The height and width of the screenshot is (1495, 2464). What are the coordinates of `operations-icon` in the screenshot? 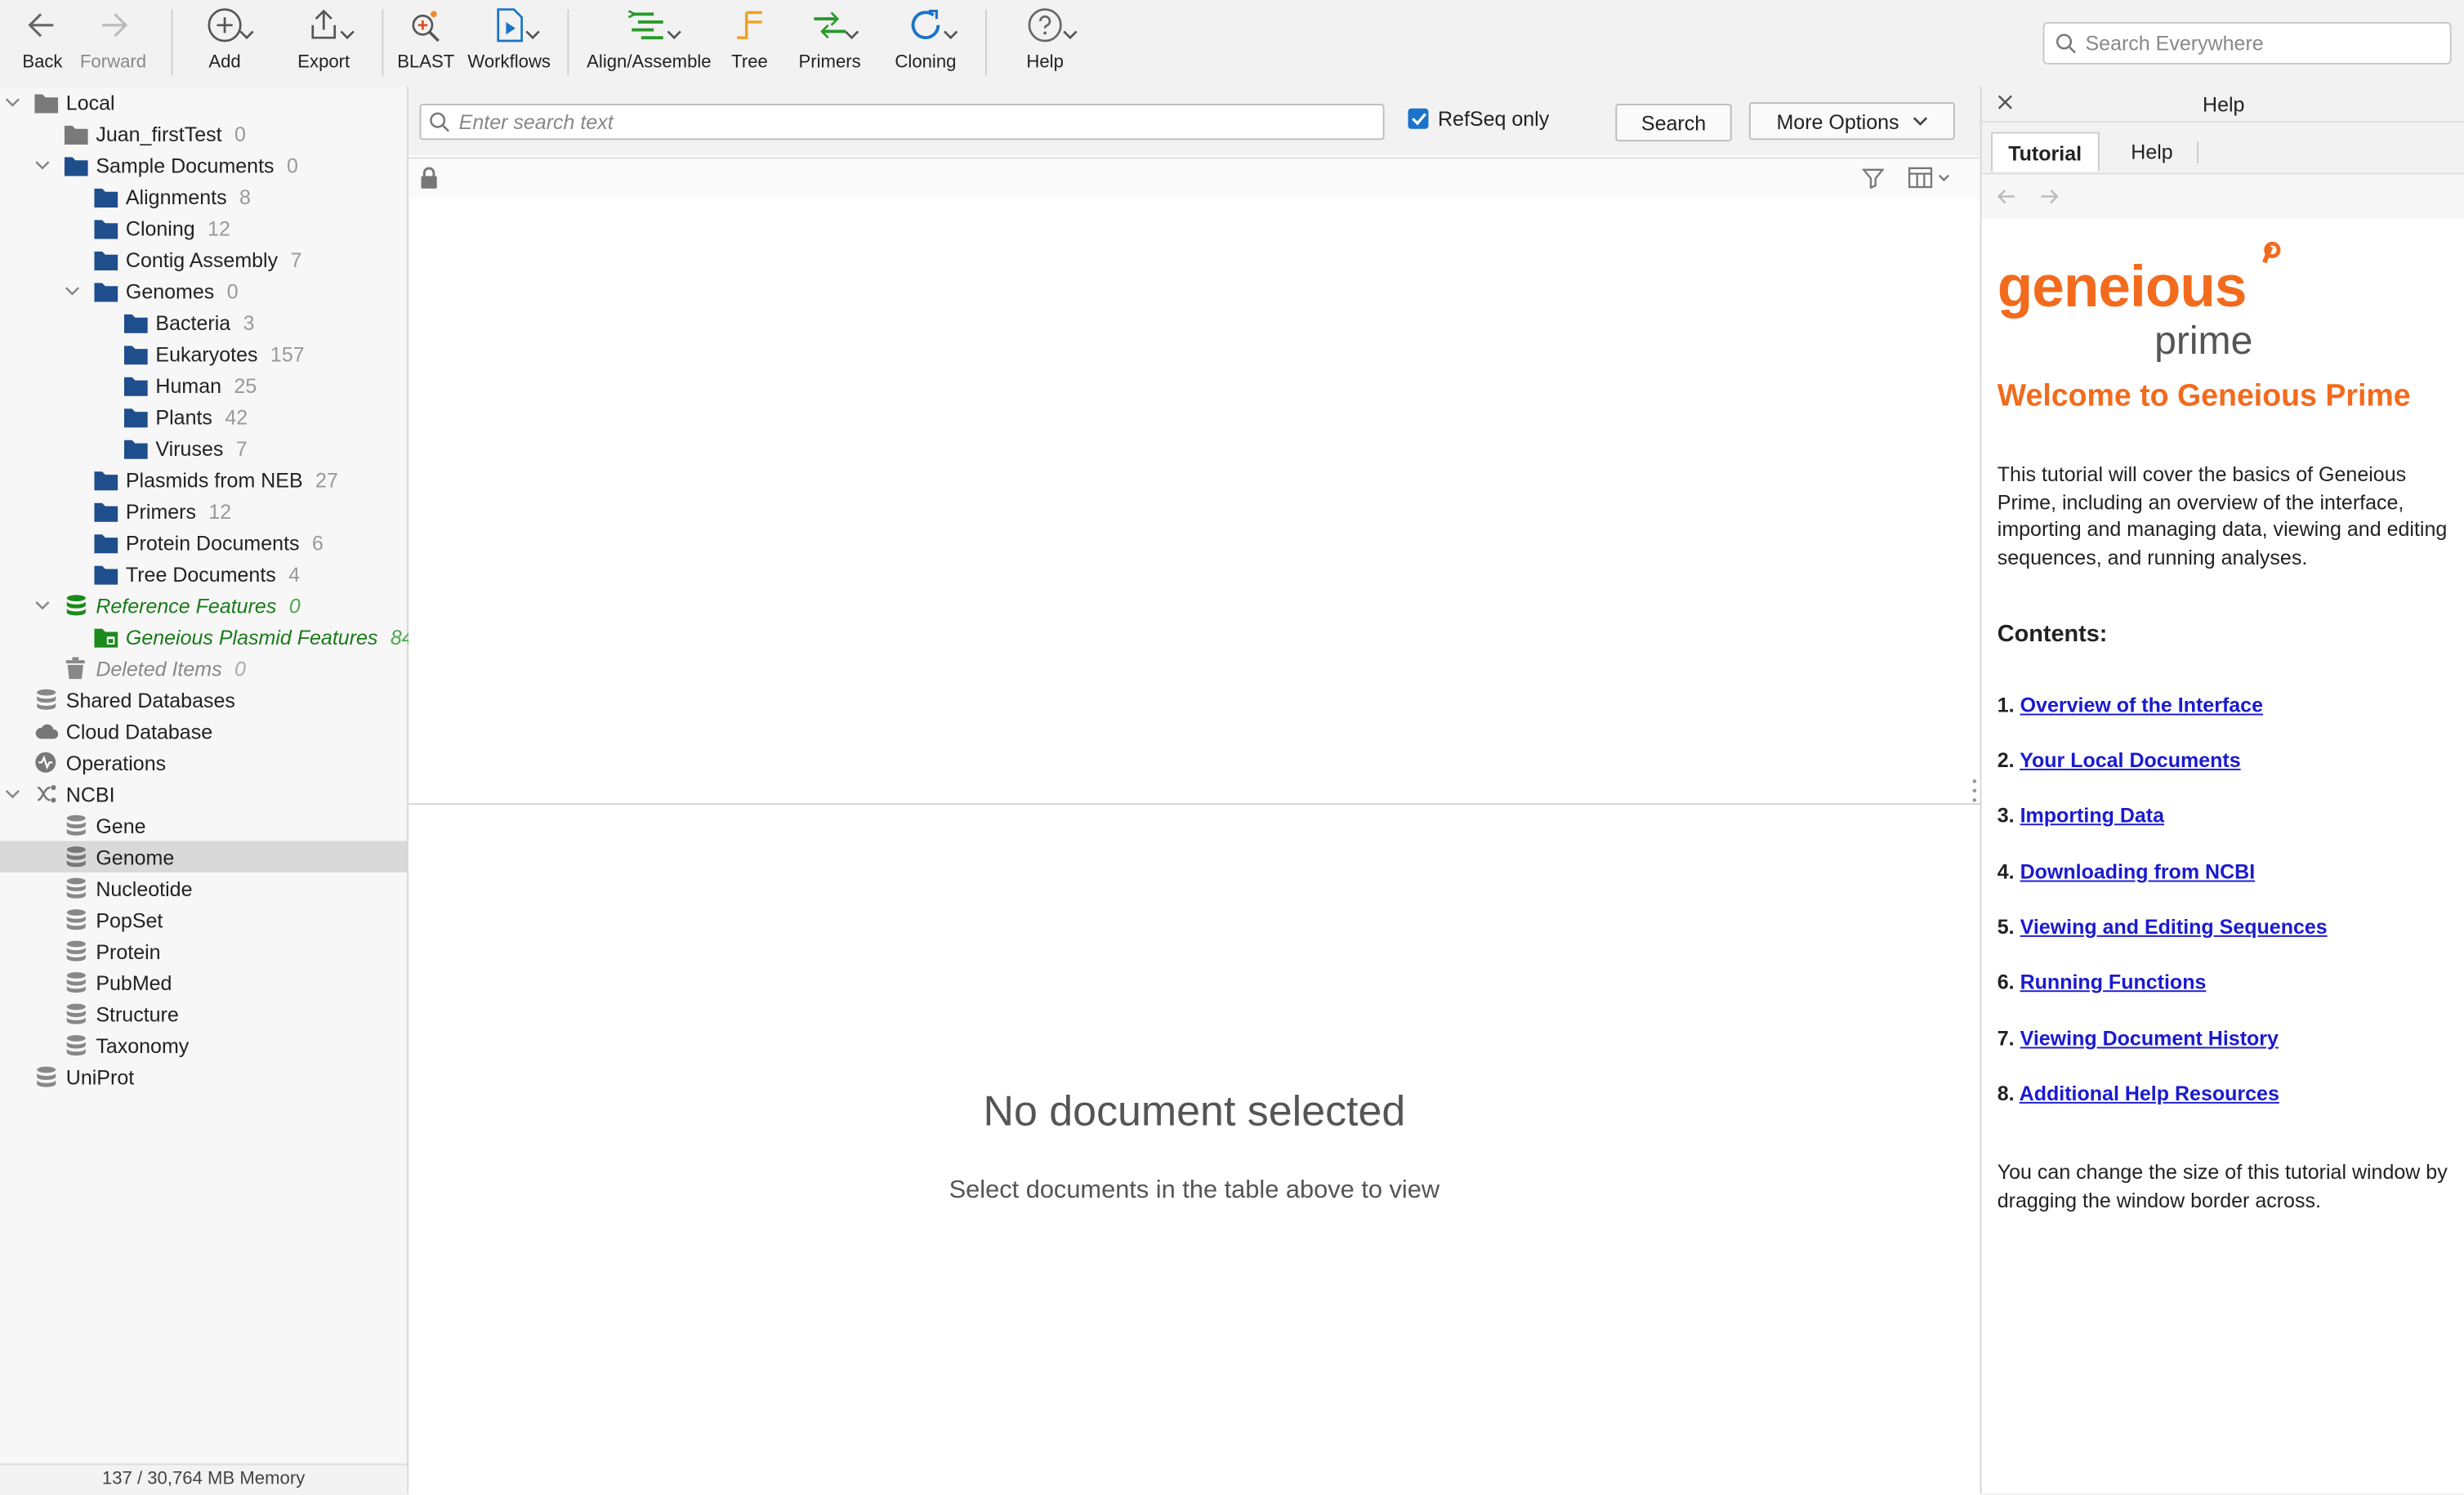 It's located at (45, 763).